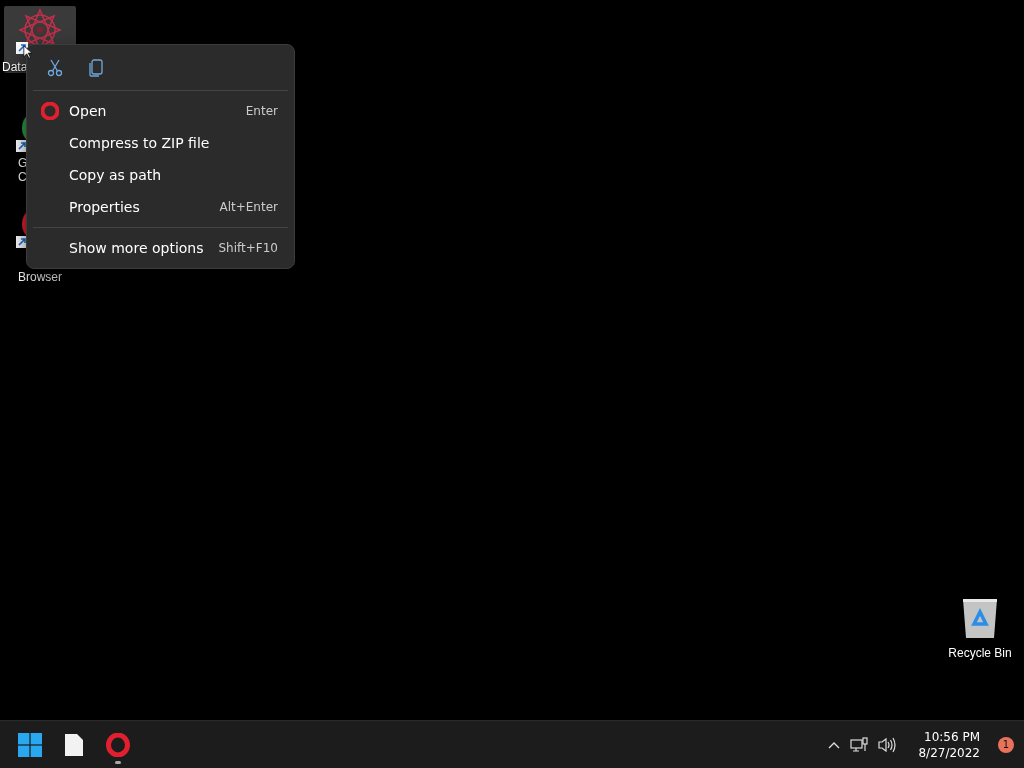 The width and height of the screenshot is (1024, 768). What do you see at coordinates (980, 653) in the screenshot?
I see `icon-label: Recycle Bin` at bounding box center [980, 653].